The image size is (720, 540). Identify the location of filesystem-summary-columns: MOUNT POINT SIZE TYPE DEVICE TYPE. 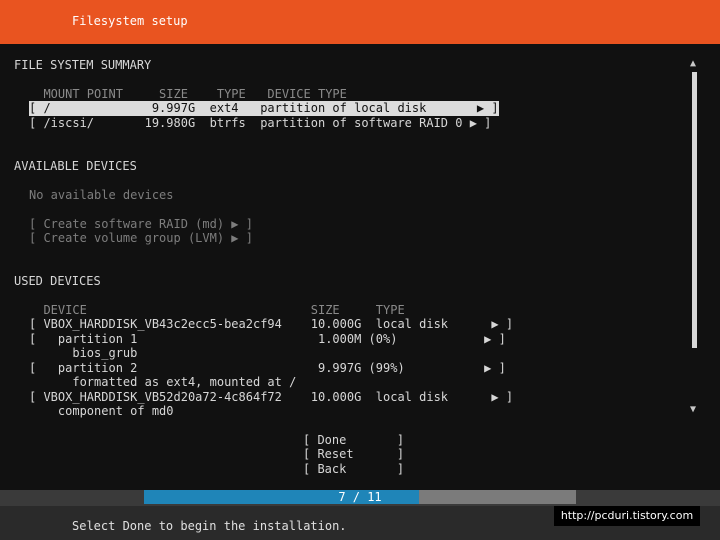
(188, 94).